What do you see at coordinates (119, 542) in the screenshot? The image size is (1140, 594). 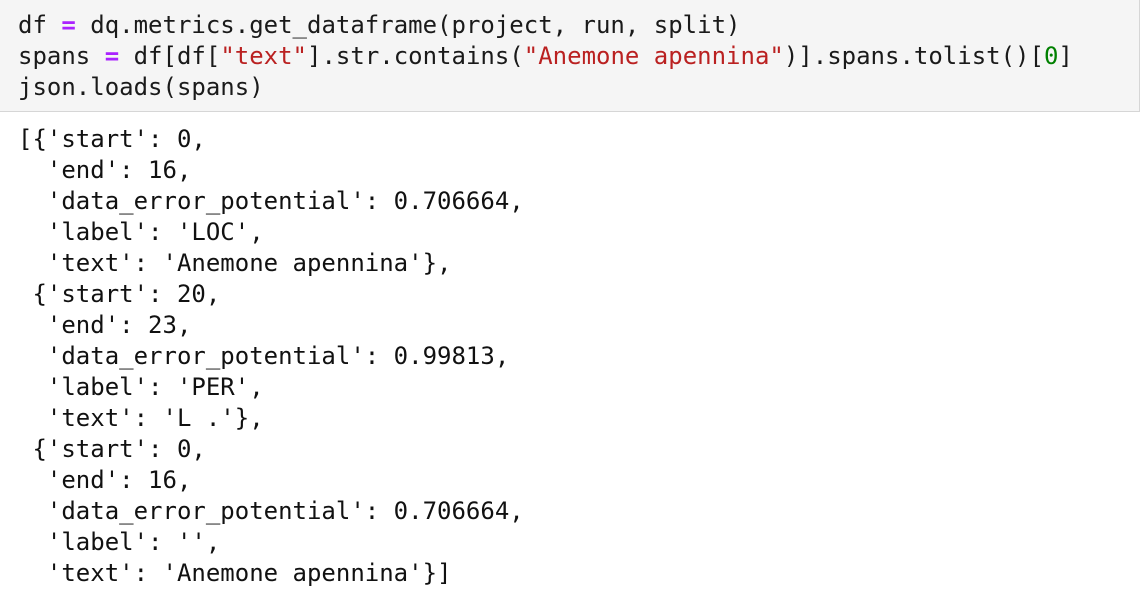 I see `output-line: 'label': '',` at bounding box center [119, 542].